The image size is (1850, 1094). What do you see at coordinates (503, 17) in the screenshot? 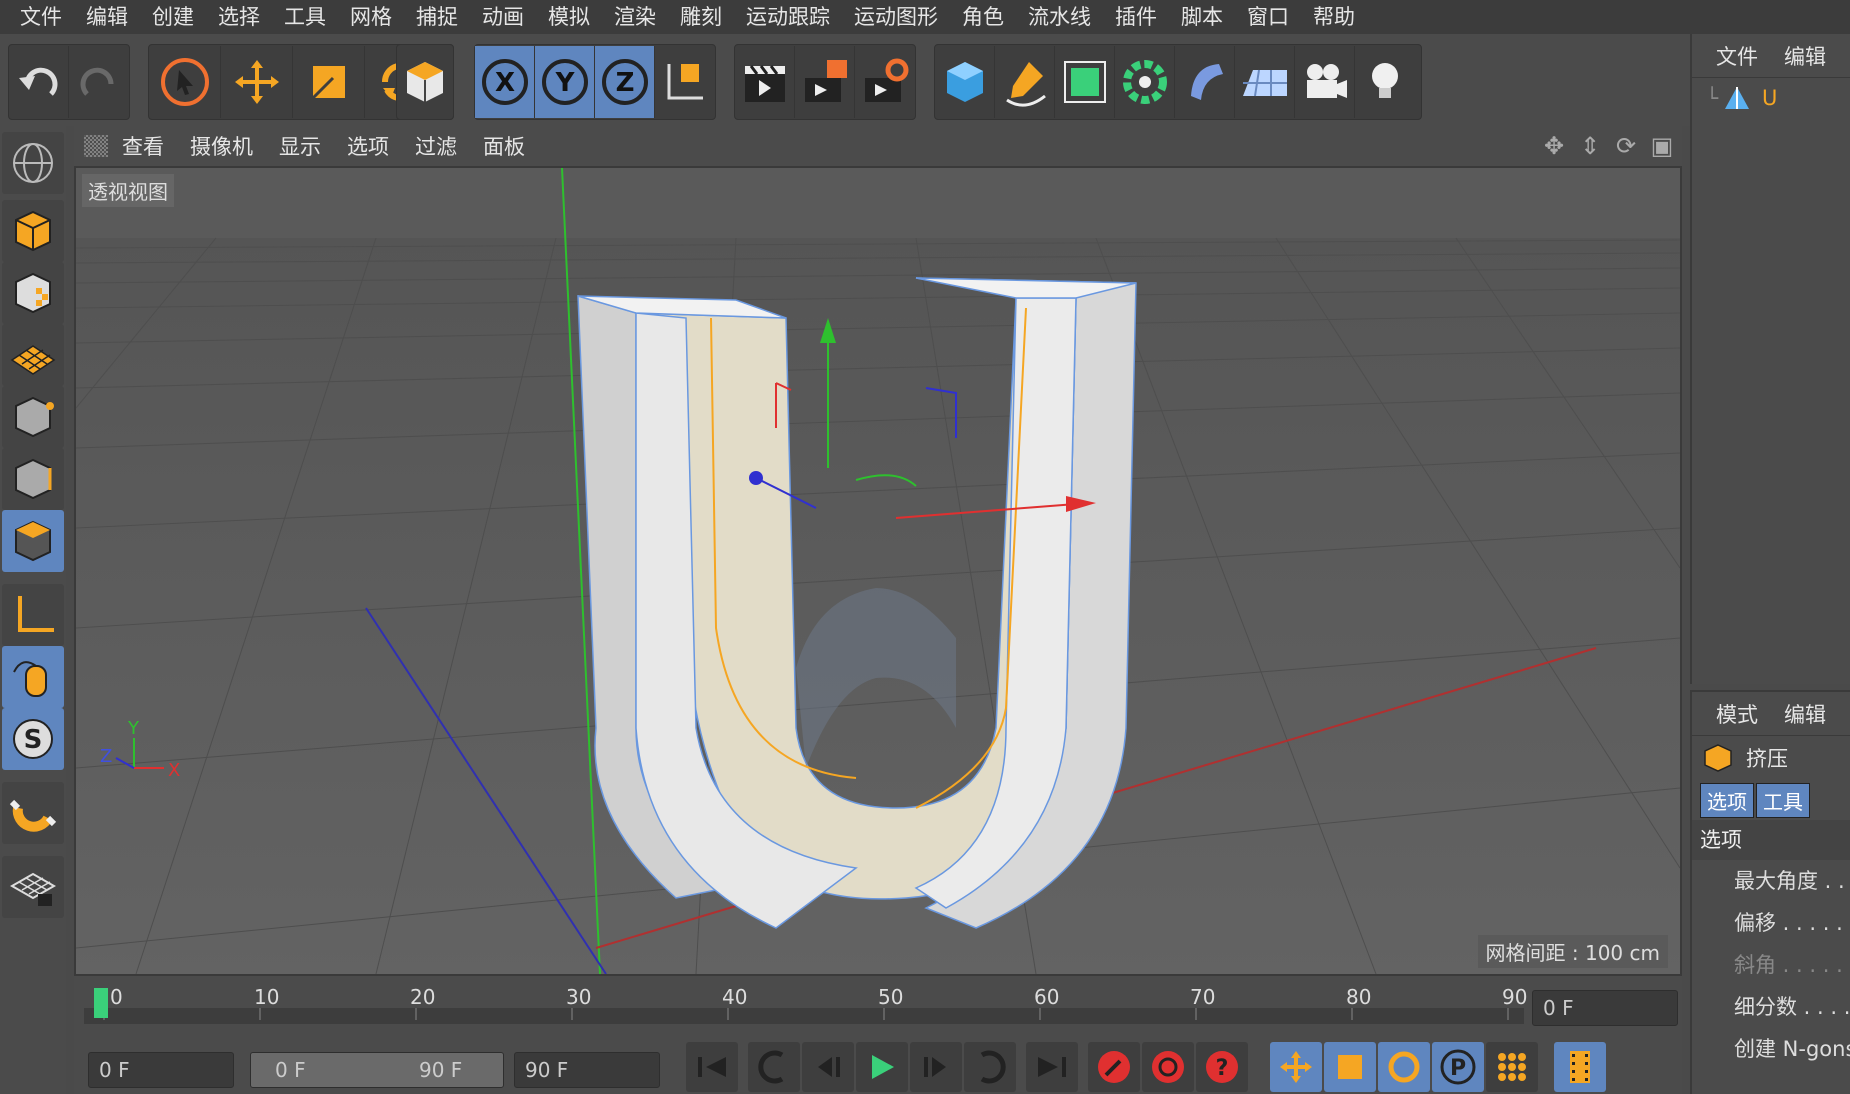
I see `menu-item-7: 动画` at bounding box center [503, 17].